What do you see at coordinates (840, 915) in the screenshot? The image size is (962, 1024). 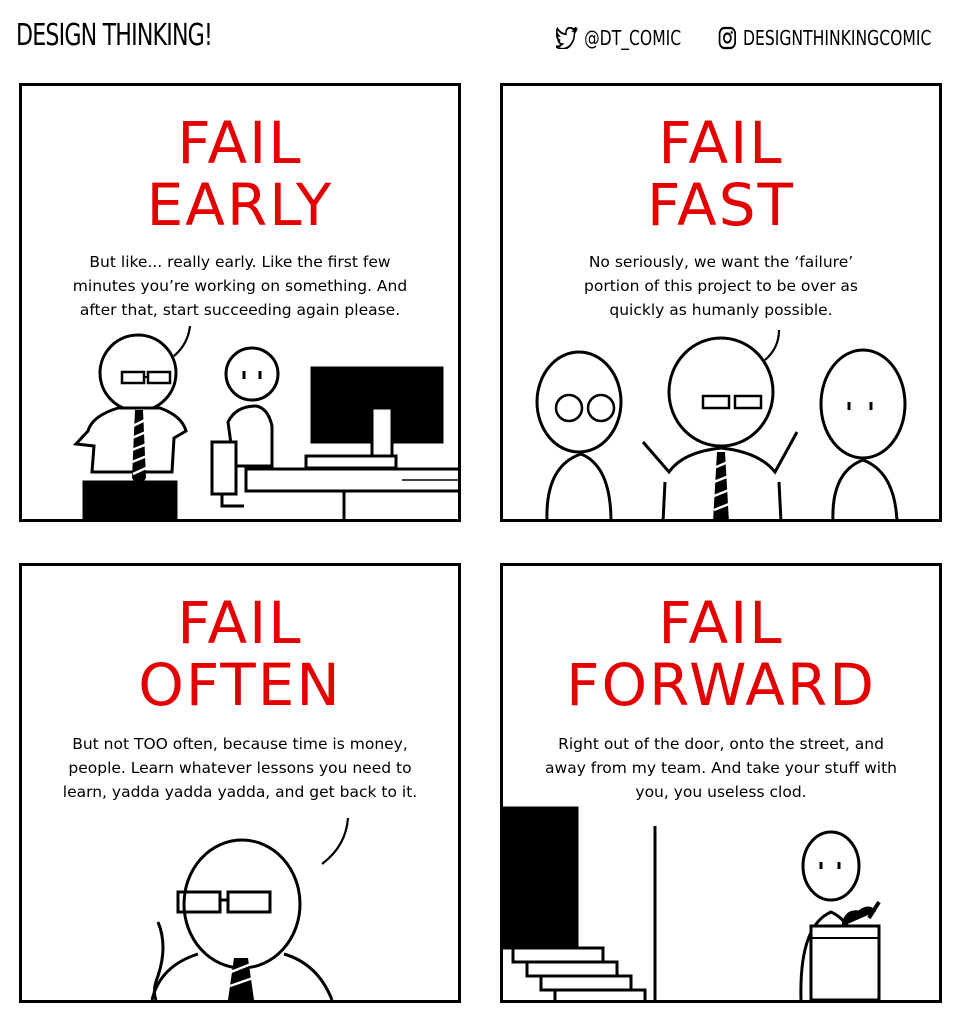 I see `fired-employee-figure` at bounding box center [840, 915].